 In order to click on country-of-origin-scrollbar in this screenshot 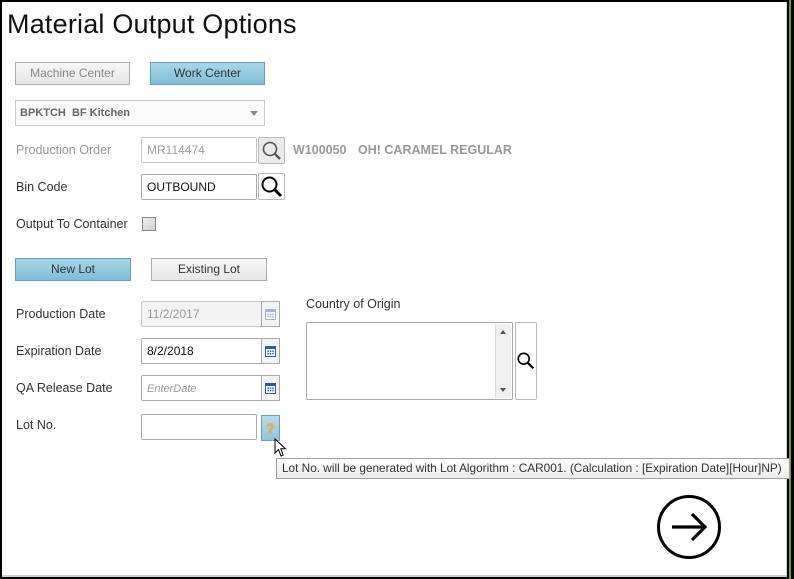, I will do `click(503, 361)`.